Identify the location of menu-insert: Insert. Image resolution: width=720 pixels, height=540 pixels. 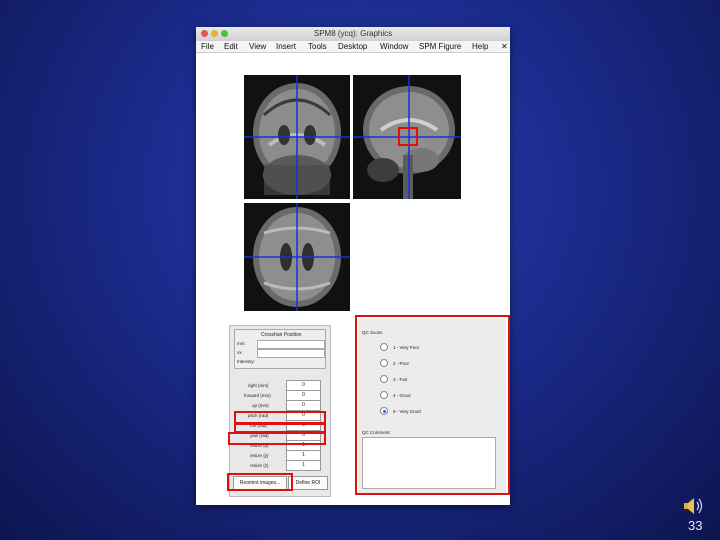
(286, 46).